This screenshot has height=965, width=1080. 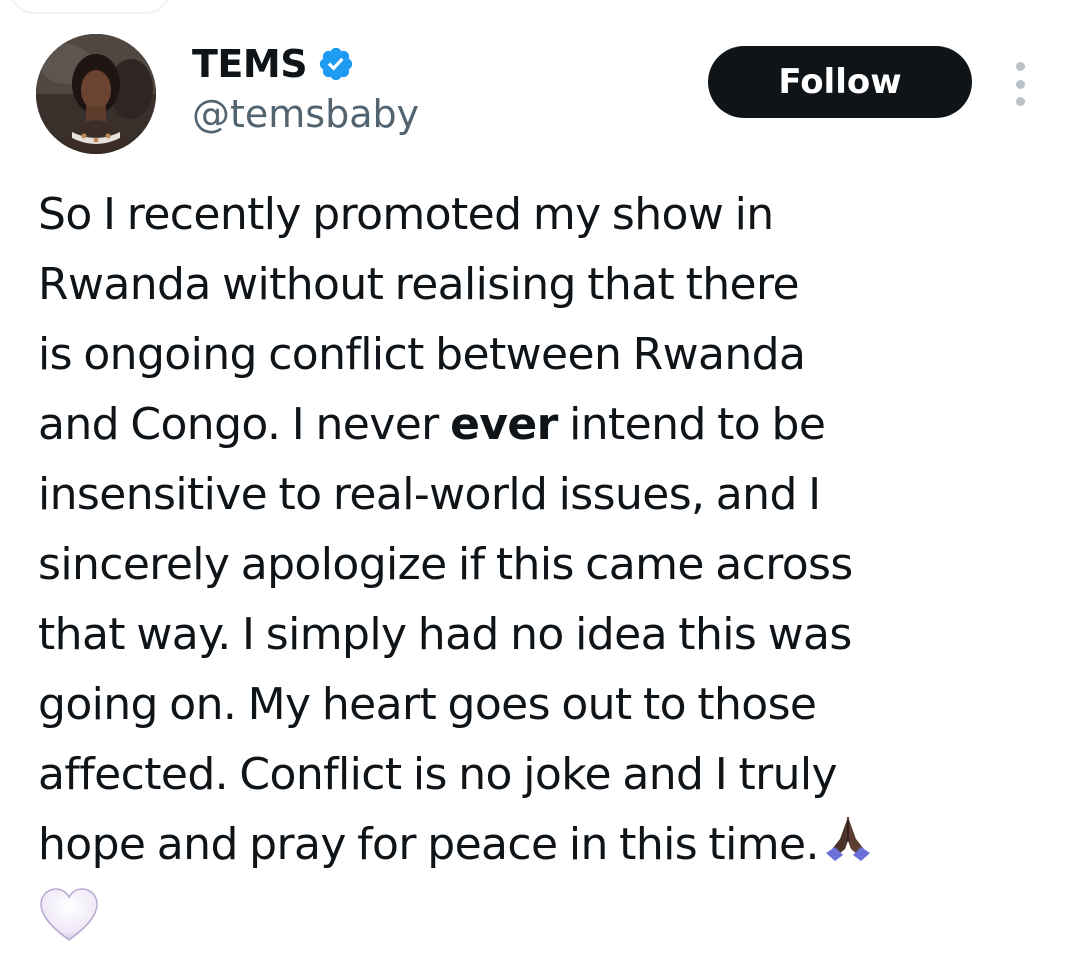 What do you see at coordinates (445, 564) in the screenshot?
I see `tweet-line: sincerely apologize if this came across` at bounding box center [445, 564].